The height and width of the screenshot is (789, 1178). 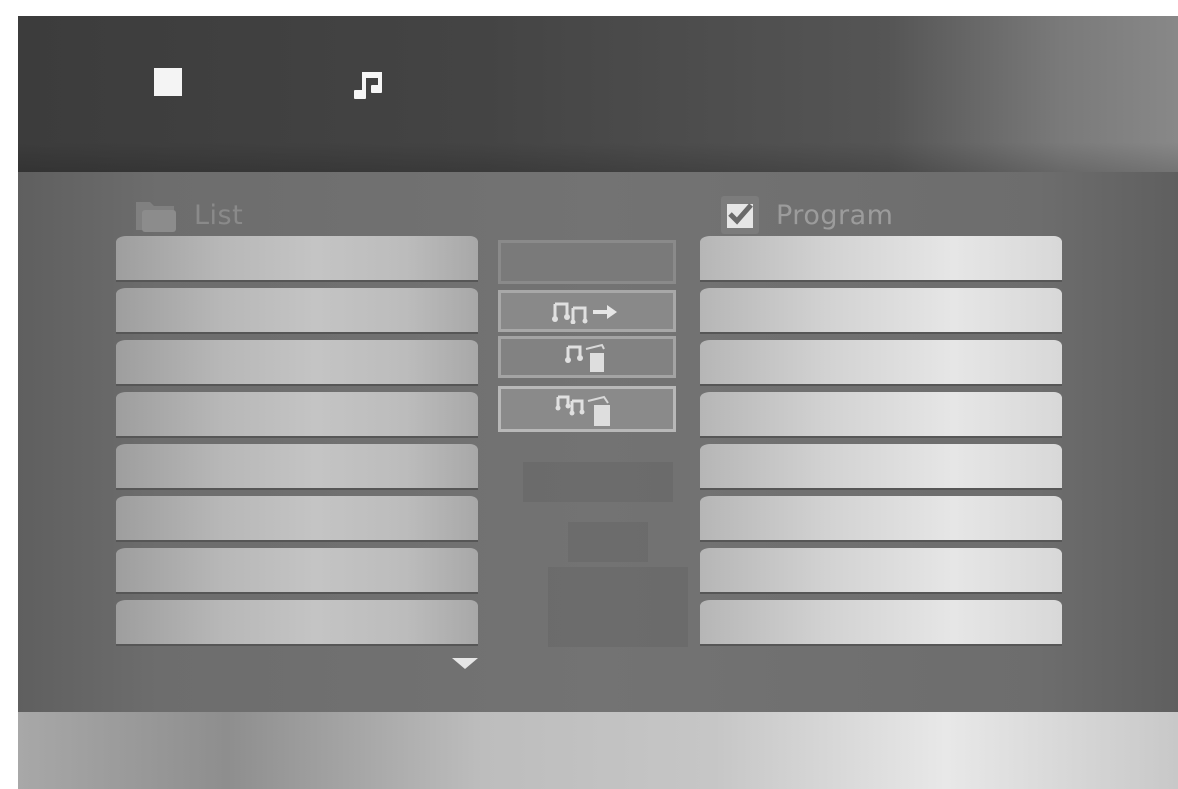 I want to click on list-header: List, so click(x=188, y=215).